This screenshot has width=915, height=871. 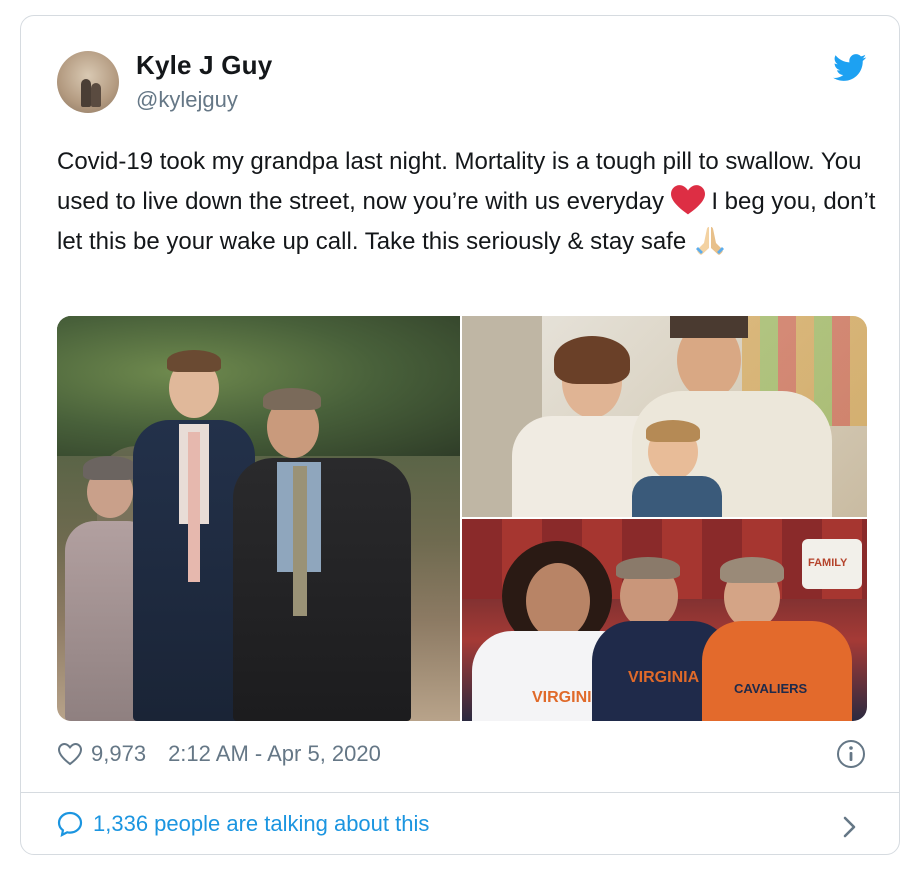 I want to click on conversation-link: 1,336 people are talking about this, so click(x=243, y=824).